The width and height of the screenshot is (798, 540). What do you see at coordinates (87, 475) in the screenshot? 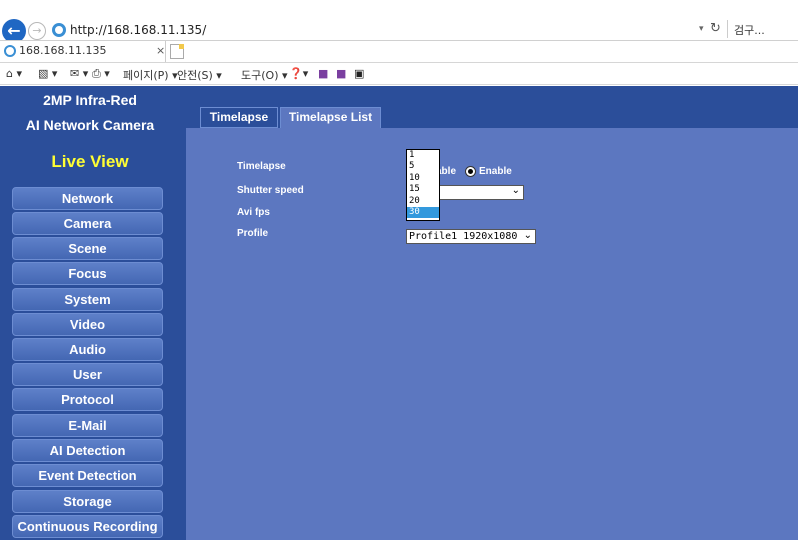
I see `sidebar-item-event-detection: Event Detection` at bounding box center [87, 475].